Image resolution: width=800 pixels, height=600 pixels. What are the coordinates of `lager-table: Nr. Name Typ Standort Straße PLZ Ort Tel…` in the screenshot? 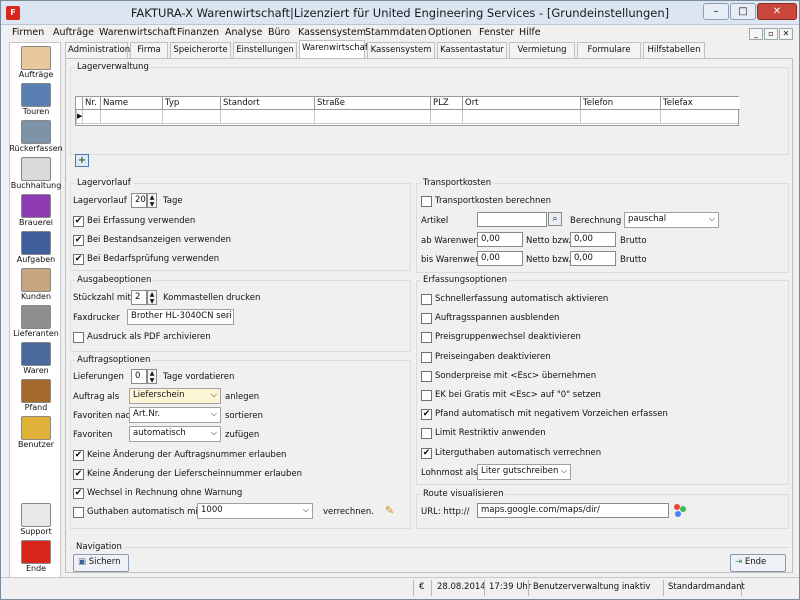 It's located at (407, 111).